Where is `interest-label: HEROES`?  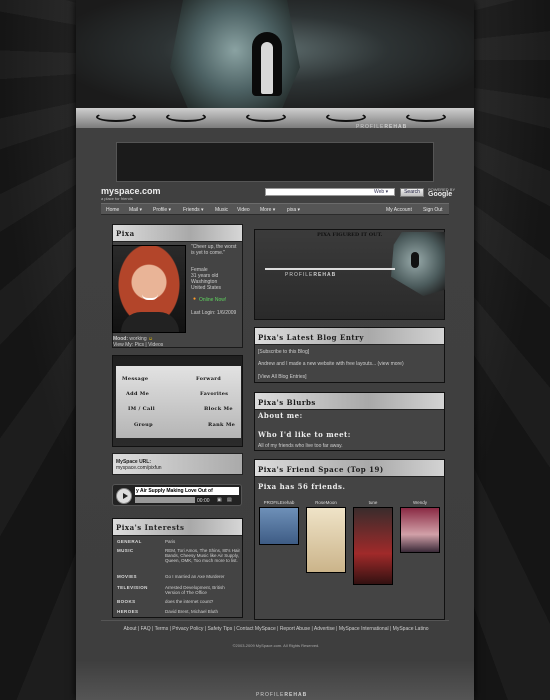 interest-label: HEROES is located at coordinates (128, 611).